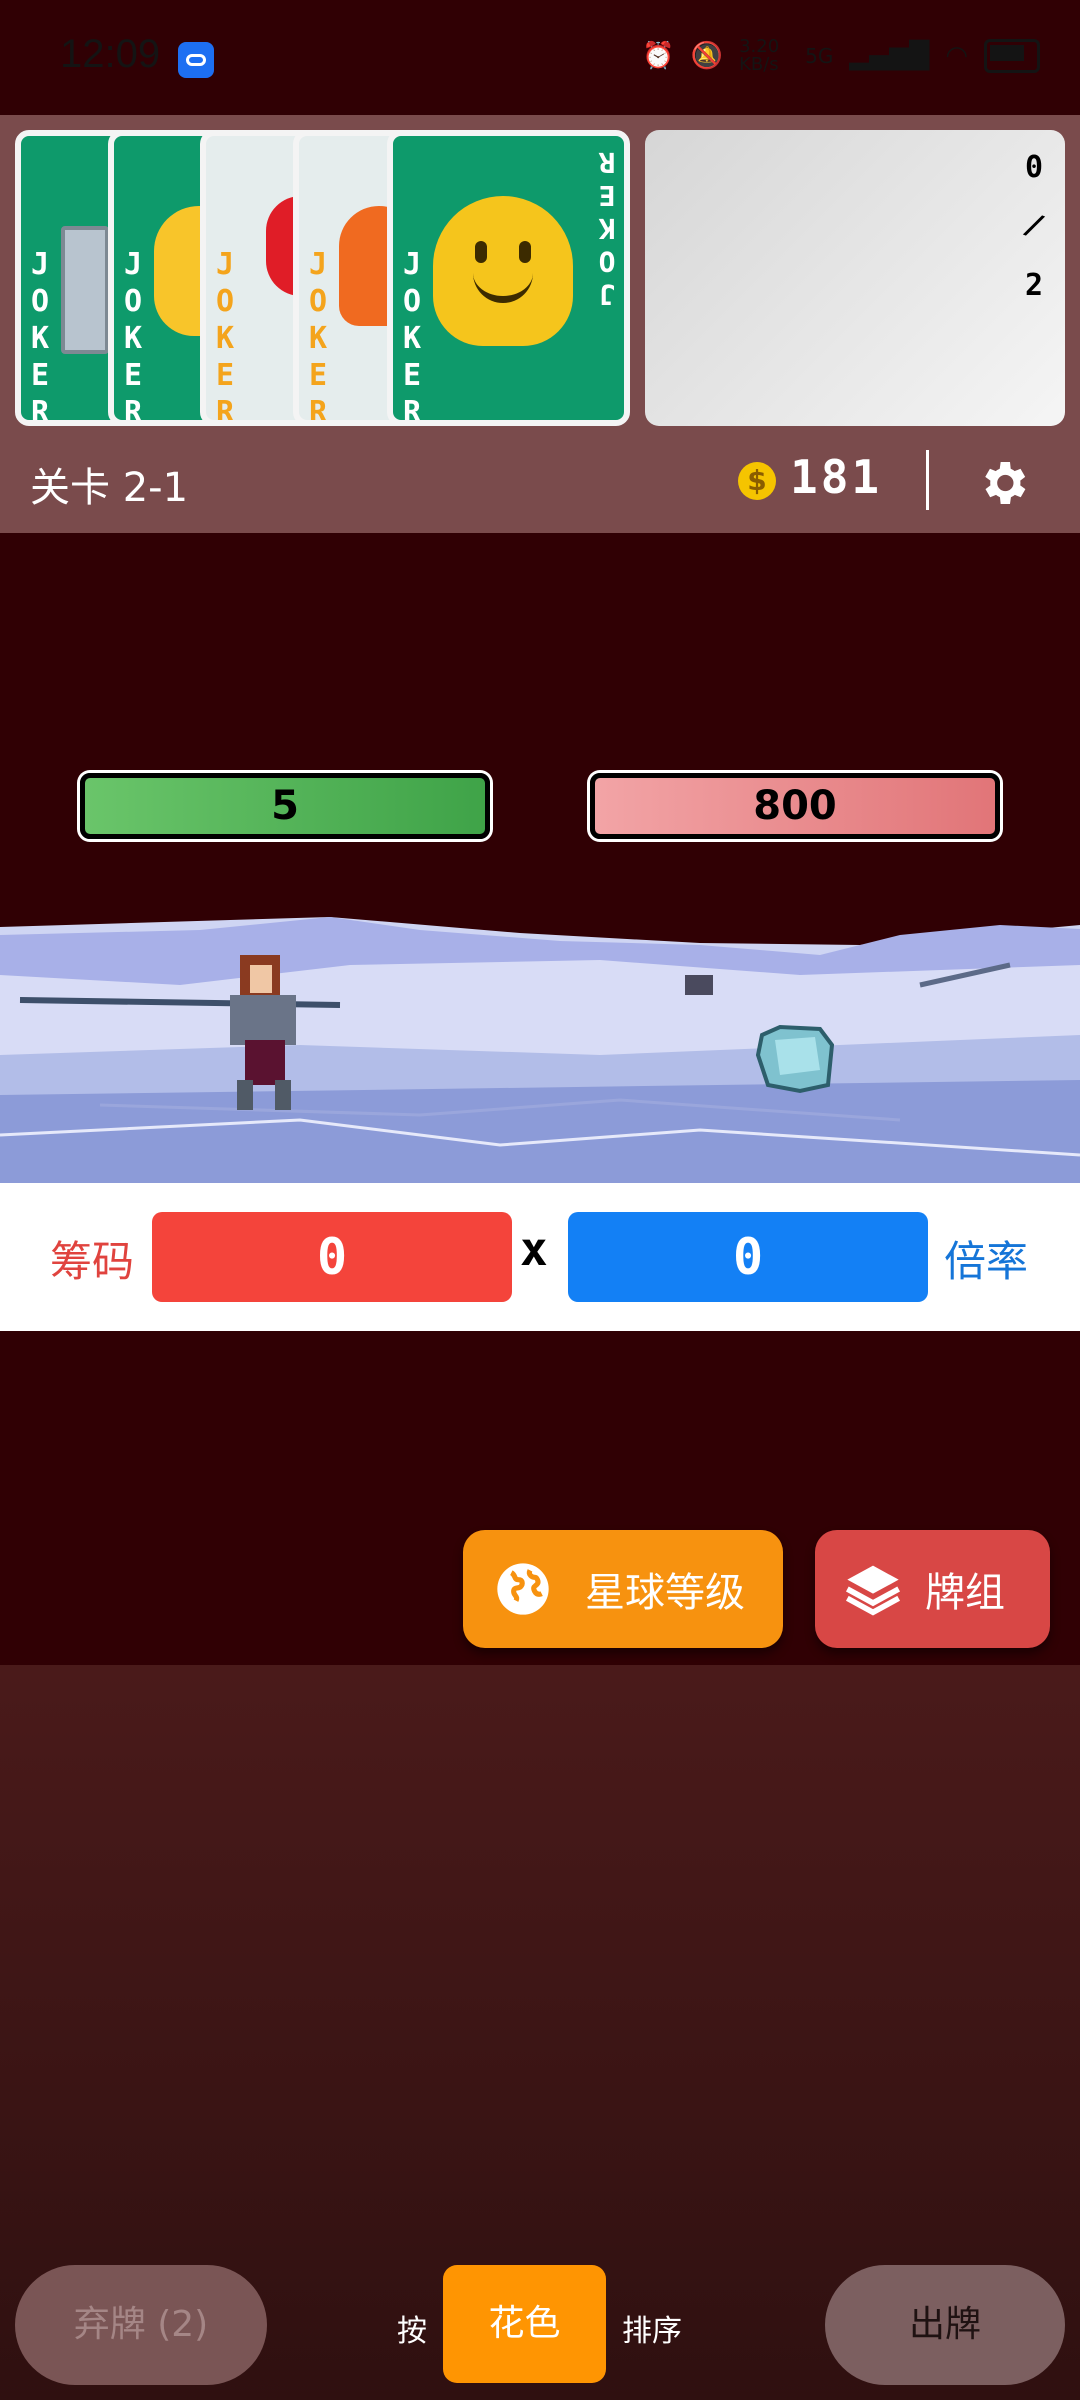 The height and width of the screenshot is (2400, 1080). What do you see at coordinates (196, 60) in the screenshot?
I see `app-notification-icon` at bounding box center [196, 60].